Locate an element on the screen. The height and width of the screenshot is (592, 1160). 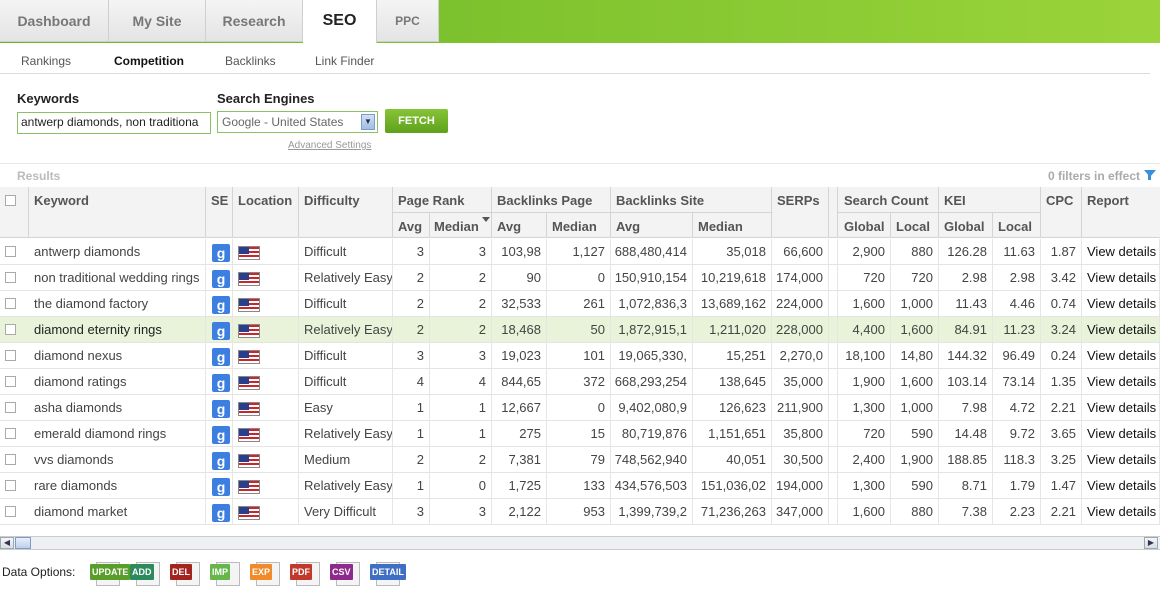
imp-button: IMP is located at coordinates (227, 574).